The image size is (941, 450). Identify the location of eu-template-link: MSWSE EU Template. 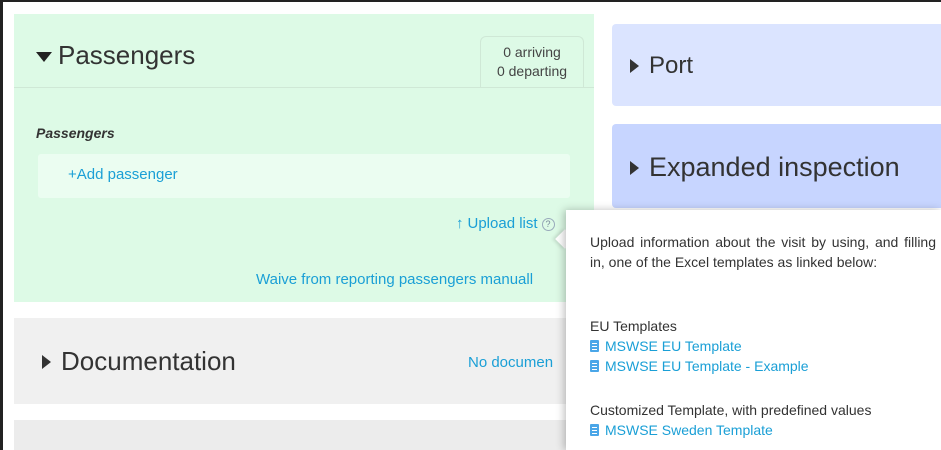
(666, 346).